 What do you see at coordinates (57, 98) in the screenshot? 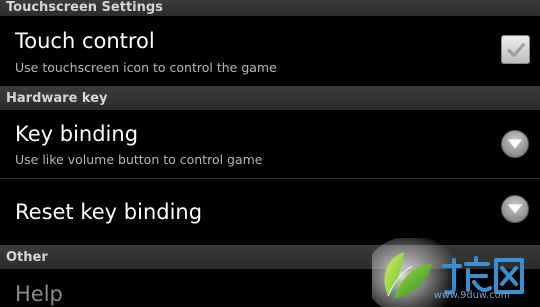
I see `section-header-label: Hardware key` at bounding box center [57, 98].